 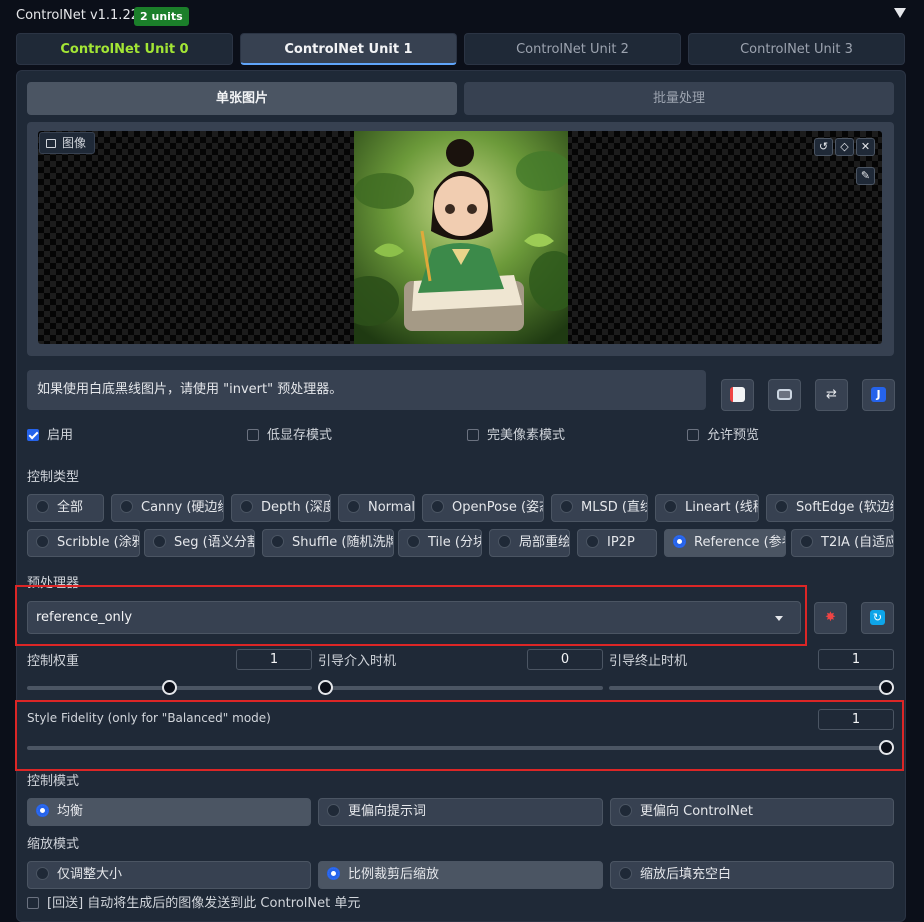 I want to click on send-icon: J, so click(x=878, y=395).